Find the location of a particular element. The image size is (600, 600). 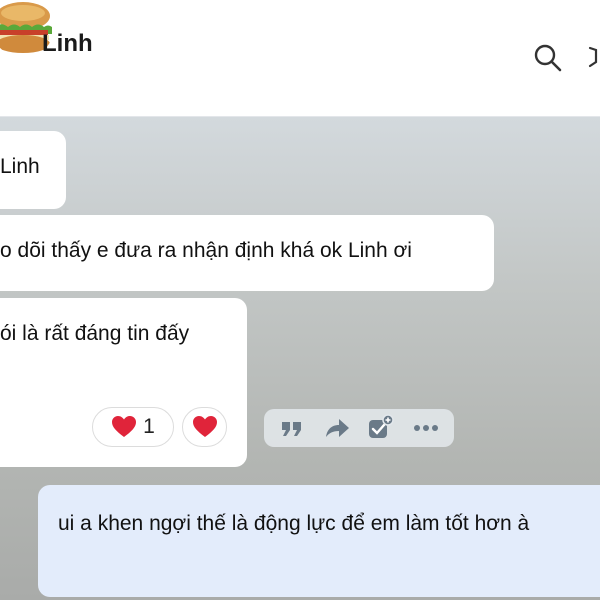

message-text: Linh is located at coordinates (20, 166).